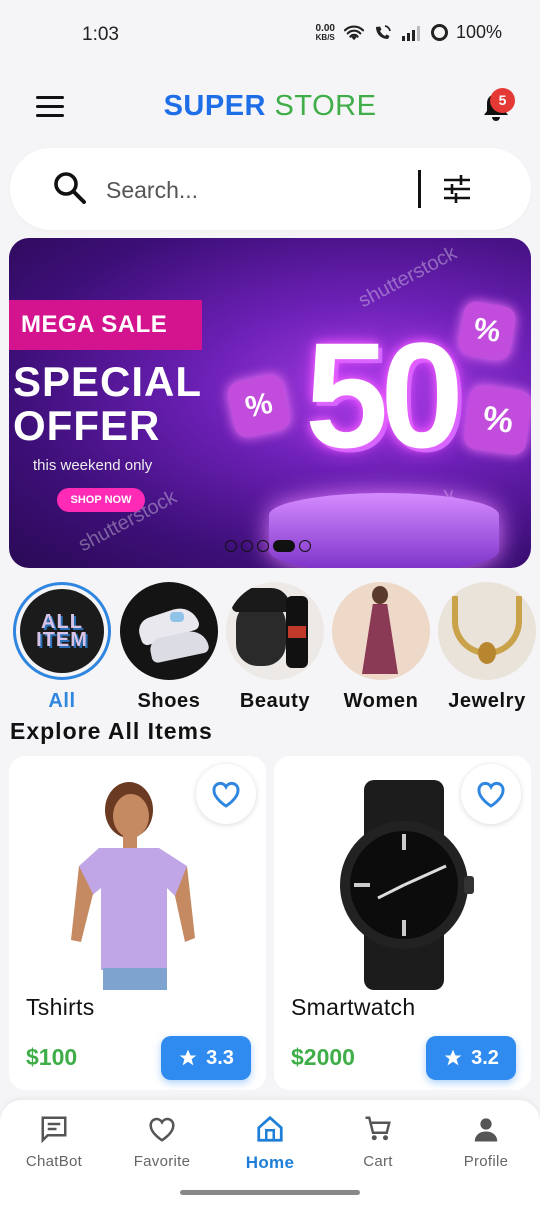 The width and height of the screenshot is (540, 1206). I want to click on banner-headline: SPECIAL OFFER, so click(107, 404).